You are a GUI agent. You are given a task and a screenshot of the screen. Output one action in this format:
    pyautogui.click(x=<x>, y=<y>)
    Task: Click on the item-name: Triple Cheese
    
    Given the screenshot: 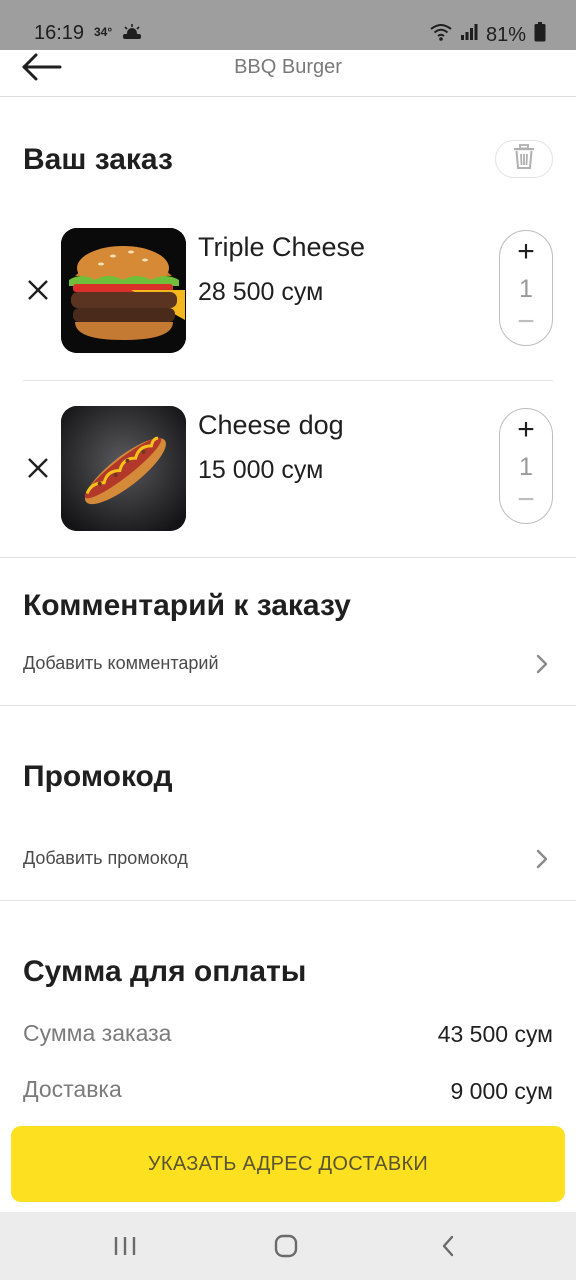 What is the action you would take?
    pyautogui.click(x=282, y=247)
    